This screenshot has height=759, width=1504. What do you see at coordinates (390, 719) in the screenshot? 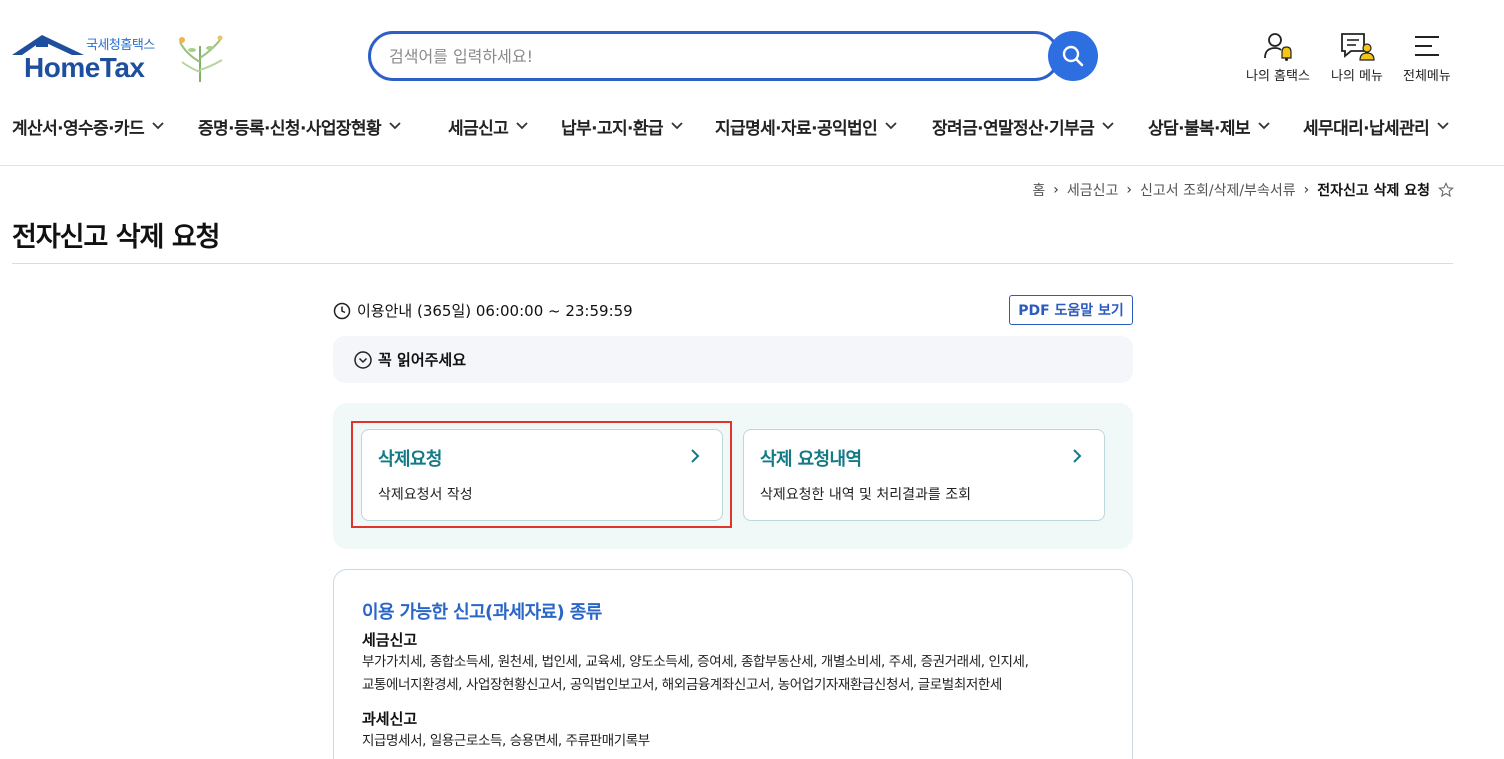
I see `section-heading: 과세신고` at bounding box center [390, 719].